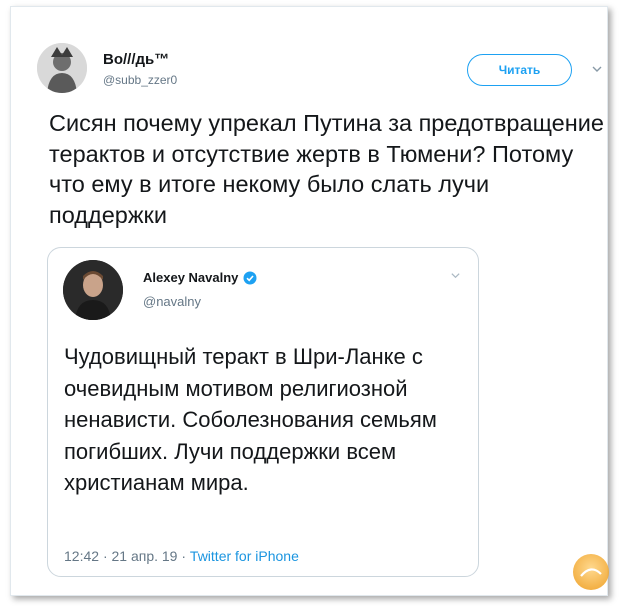 This screenshot has height=606, width=621. Describe the element at coordinates (591, 572) in the screenshot. I see `watermark-logo-icon` at that location.